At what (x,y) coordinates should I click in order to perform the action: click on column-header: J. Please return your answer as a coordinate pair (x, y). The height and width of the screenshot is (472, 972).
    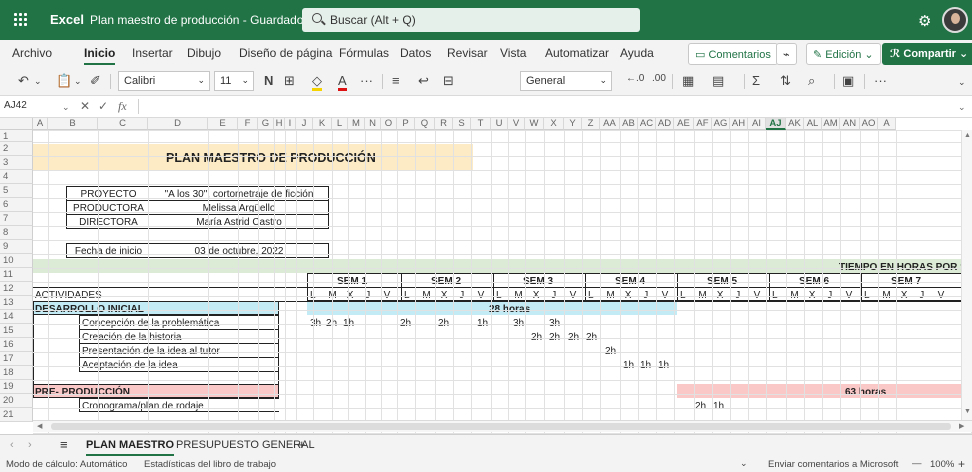
    Looking at the image, I should click on (304, 124).